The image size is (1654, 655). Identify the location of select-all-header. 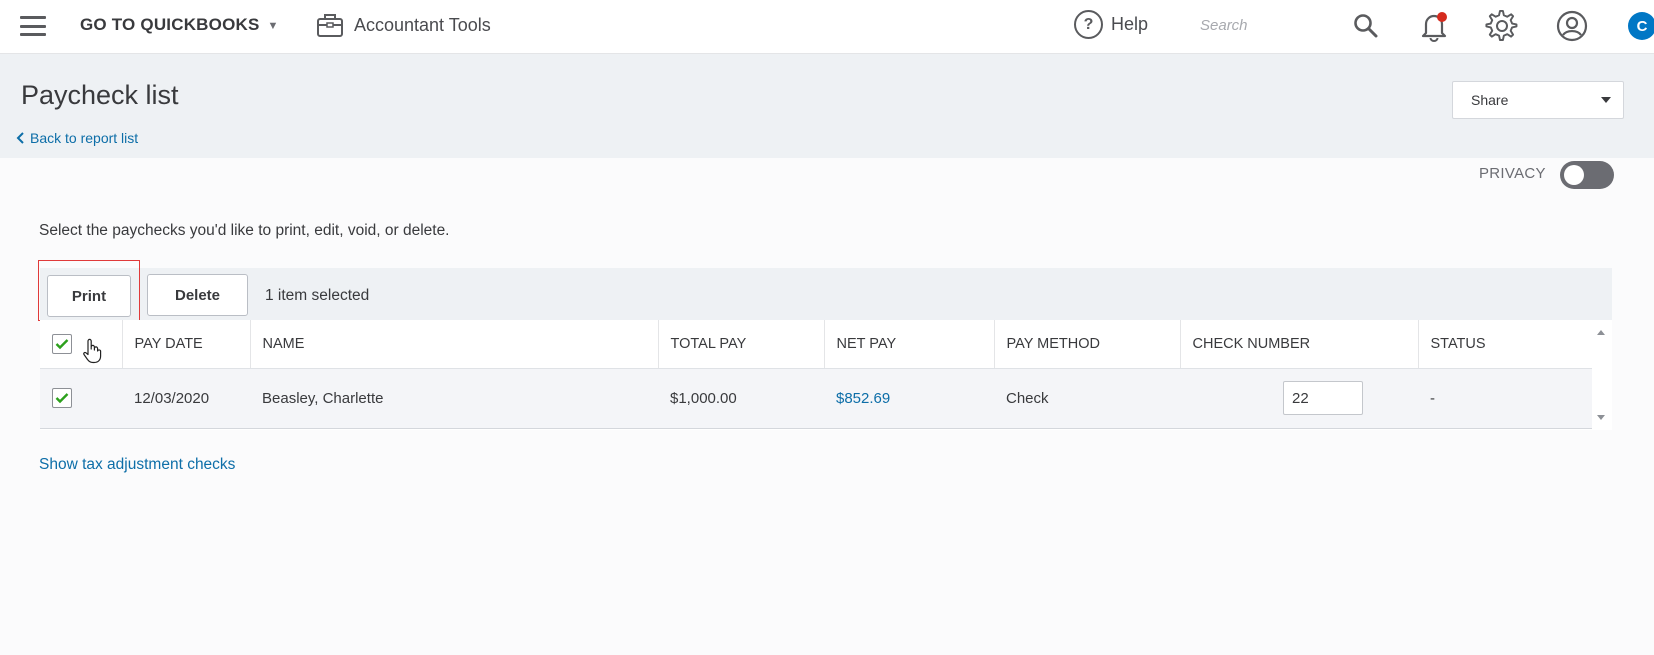
(81, 344).